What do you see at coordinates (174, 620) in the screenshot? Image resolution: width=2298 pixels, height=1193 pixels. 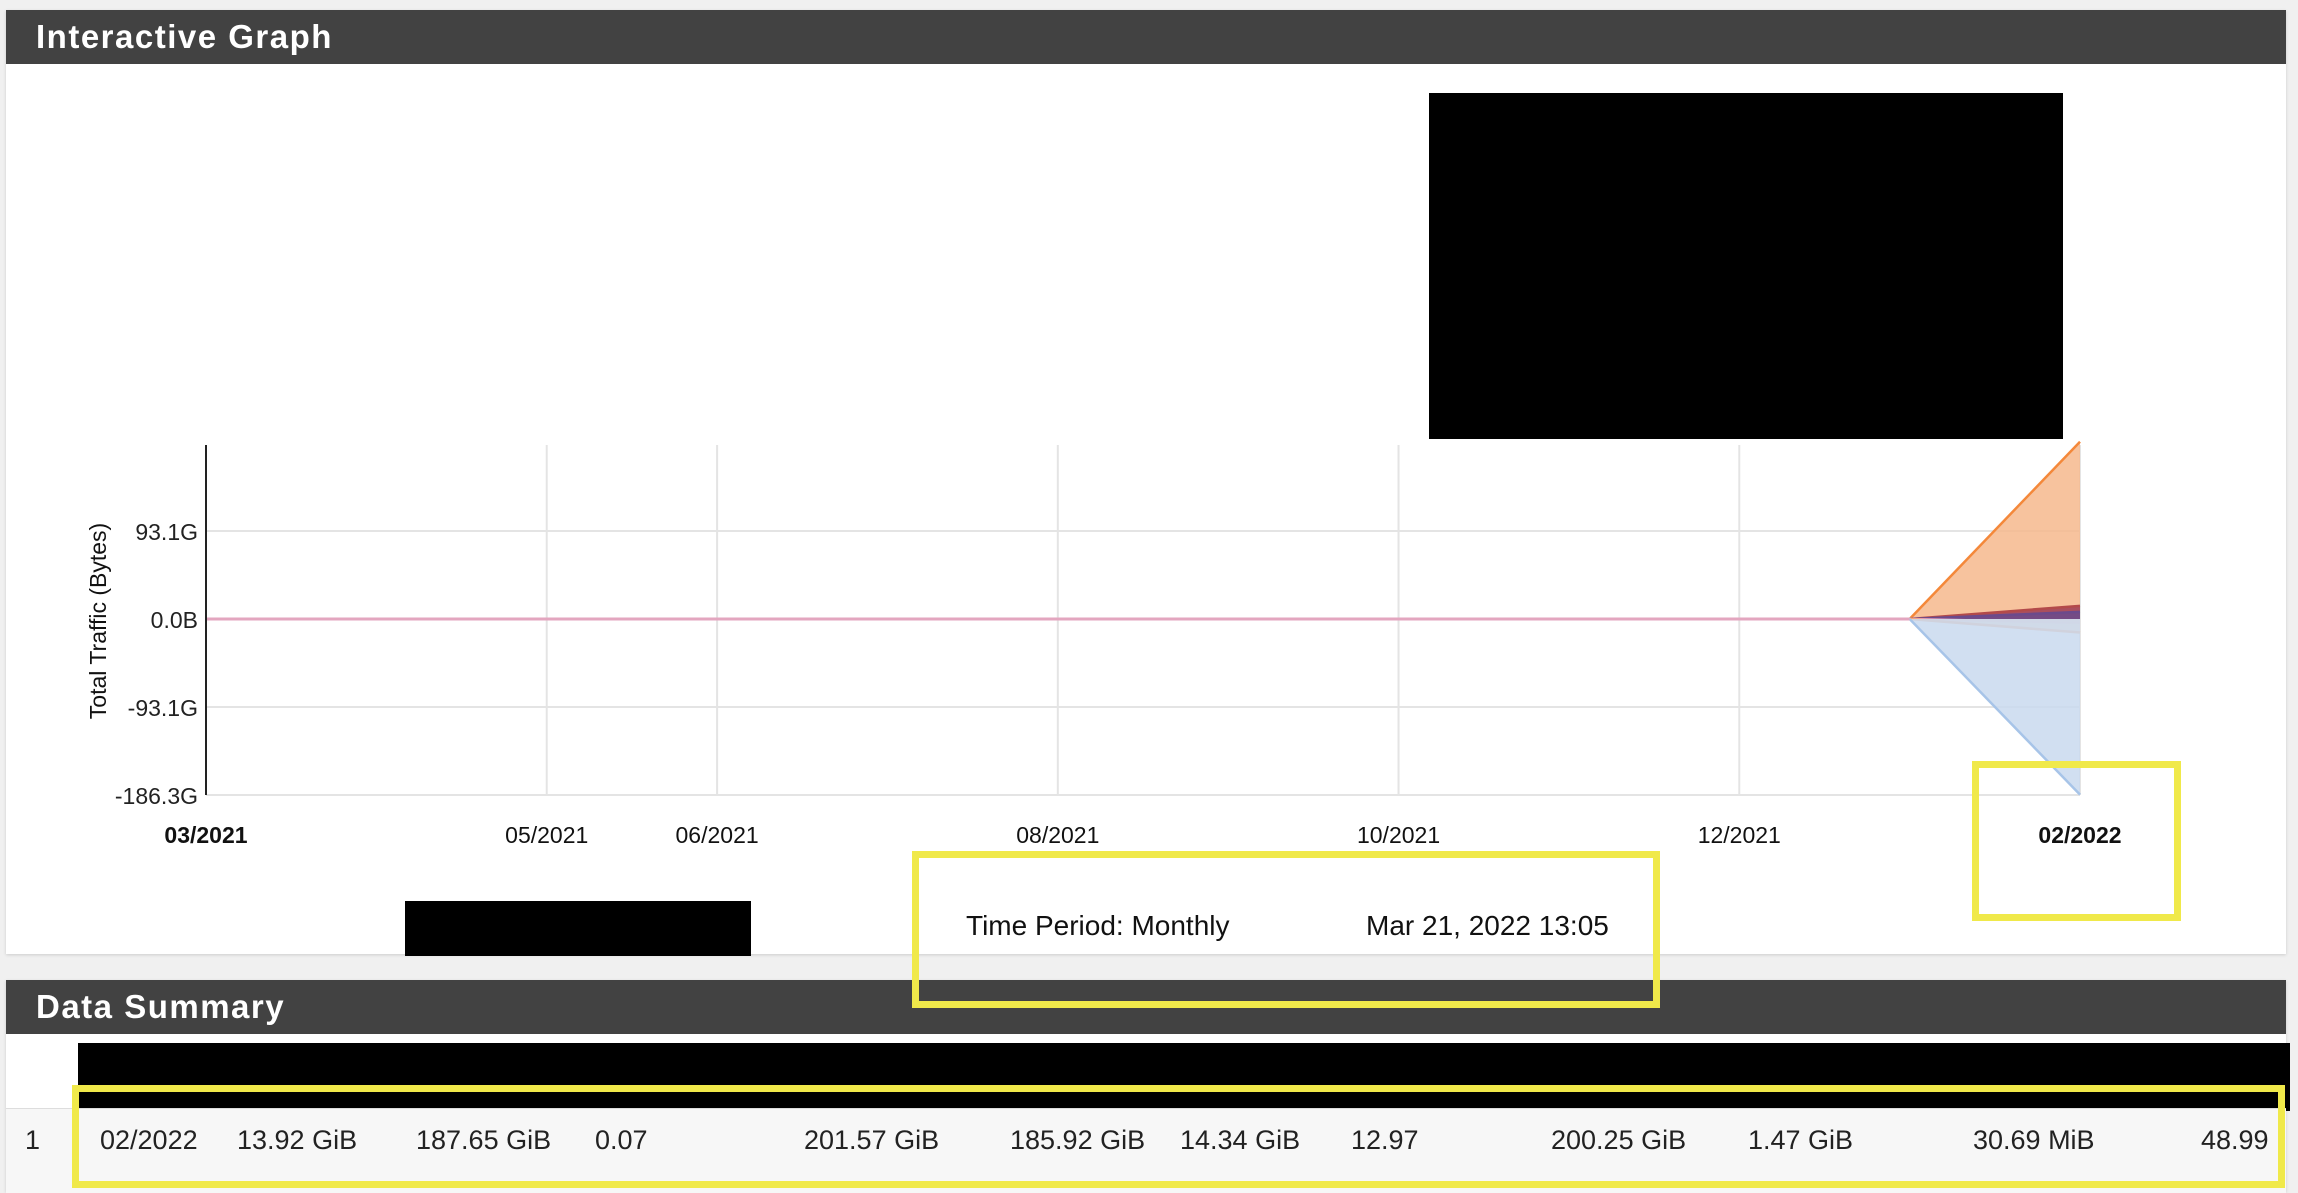 I see `y-tick-label: 0.0B` at bounding box center [174, 620].